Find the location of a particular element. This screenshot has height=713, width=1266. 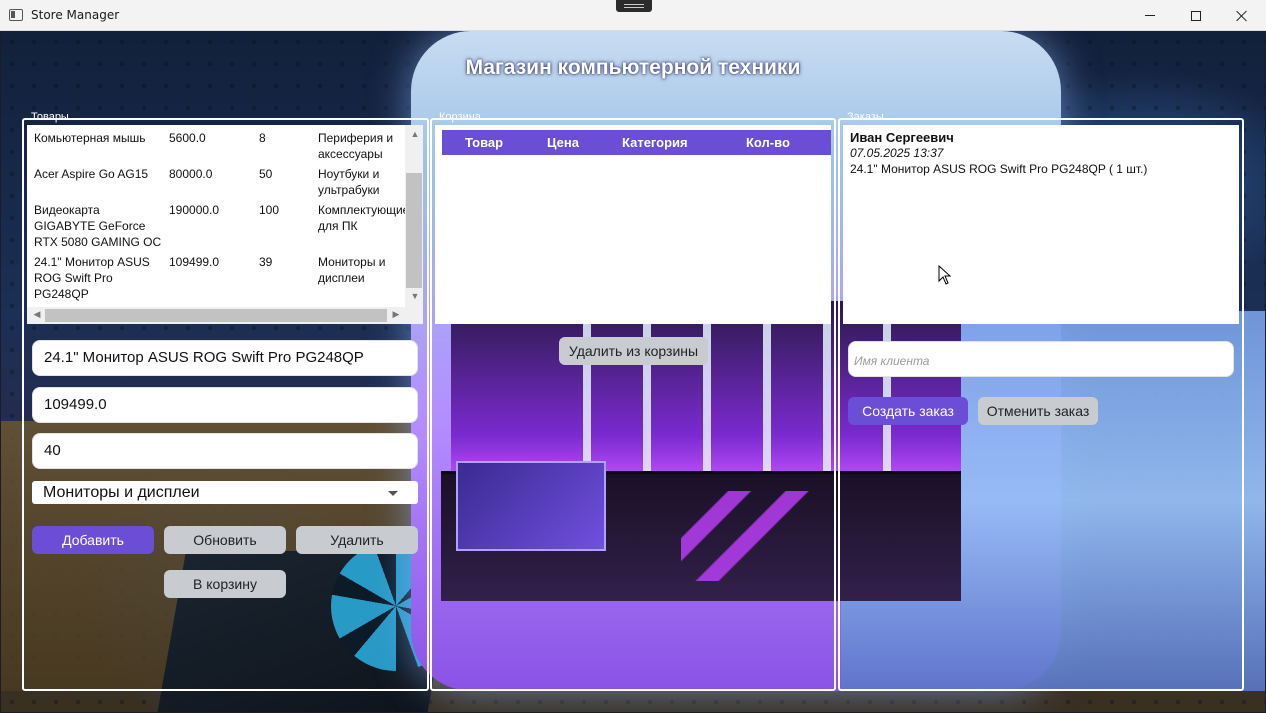

minimize-button is located at coordinates (1150, 15).